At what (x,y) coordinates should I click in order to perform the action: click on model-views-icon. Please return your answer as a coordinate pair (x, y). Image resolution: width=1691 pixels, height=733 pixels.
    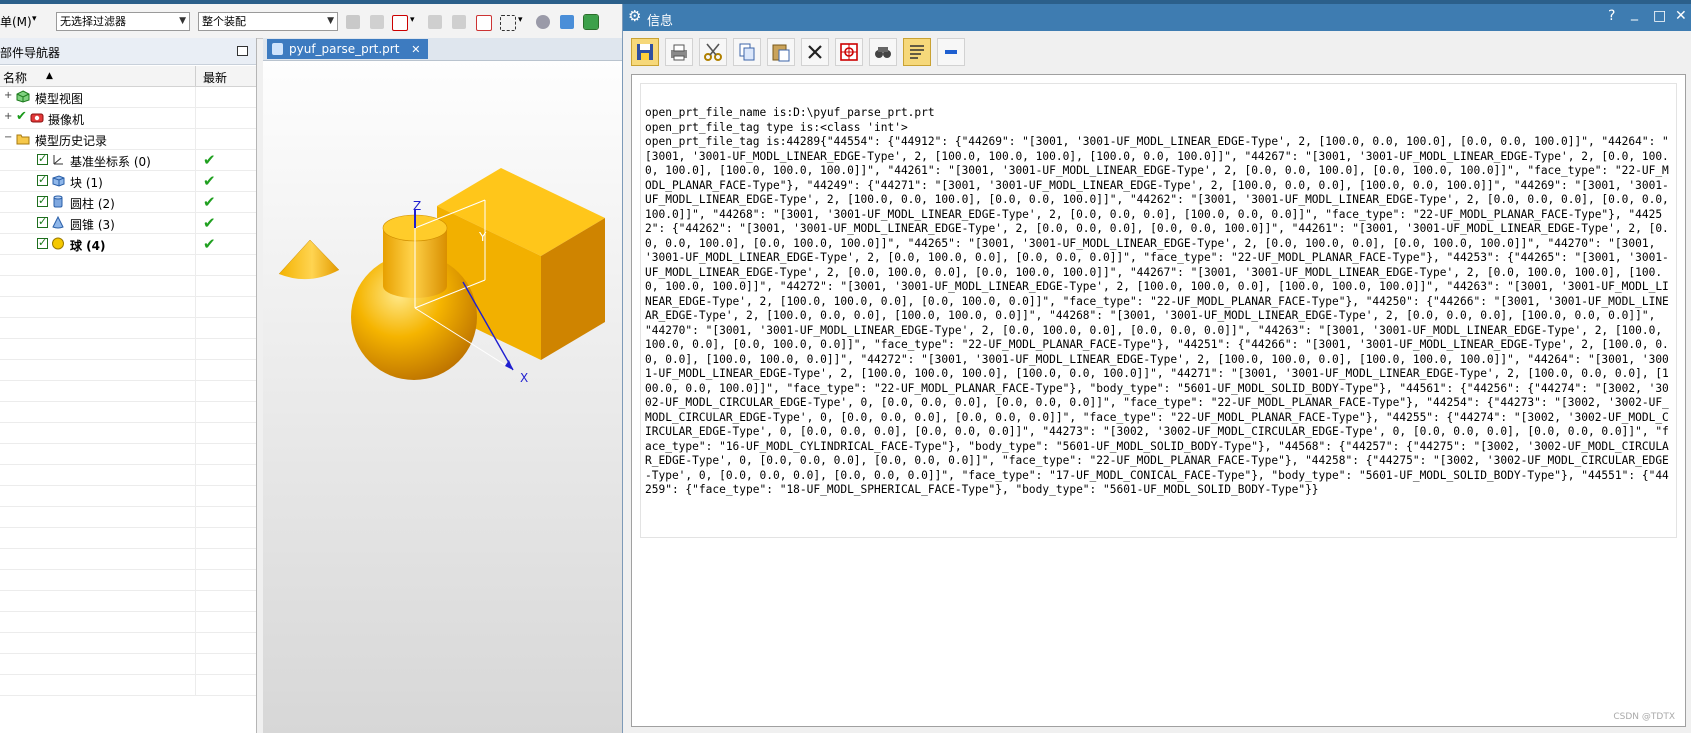
    Looking at the image, I should click on (23, 96).